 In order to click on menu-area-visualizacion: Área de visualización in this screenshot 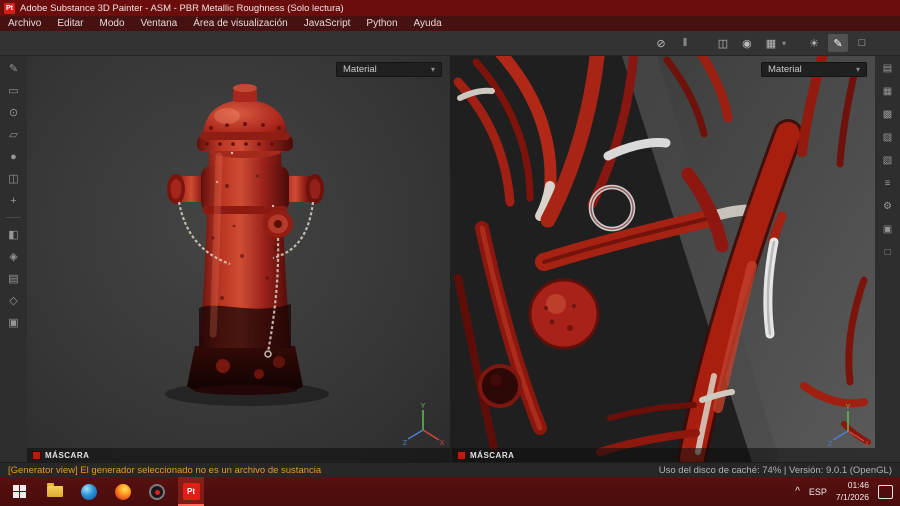, I will do `click(240, 23)`.